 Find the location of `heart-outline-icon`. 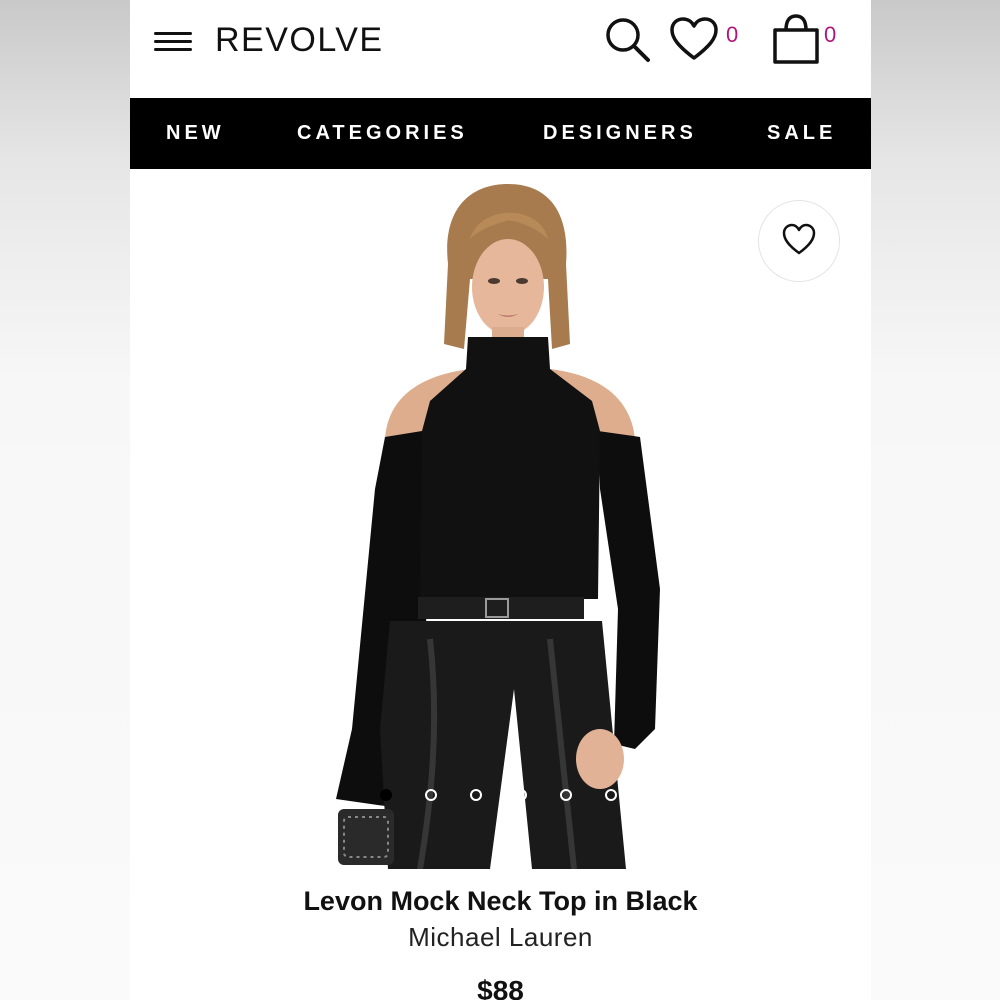

heart-outline-icon is located at coordinates (799, 239).